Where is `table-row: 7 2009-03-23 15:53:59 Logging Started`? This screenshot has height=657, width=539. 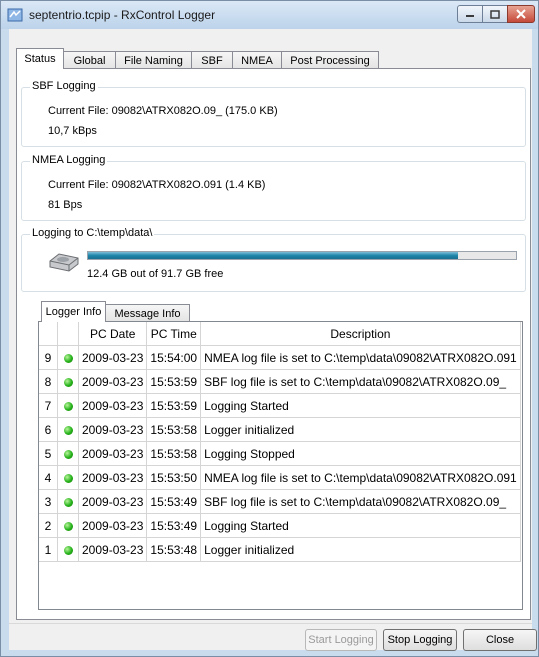 table-row: 7 2009-03-23 15:53:59 Logging Started is located at coordinates (280, 405).